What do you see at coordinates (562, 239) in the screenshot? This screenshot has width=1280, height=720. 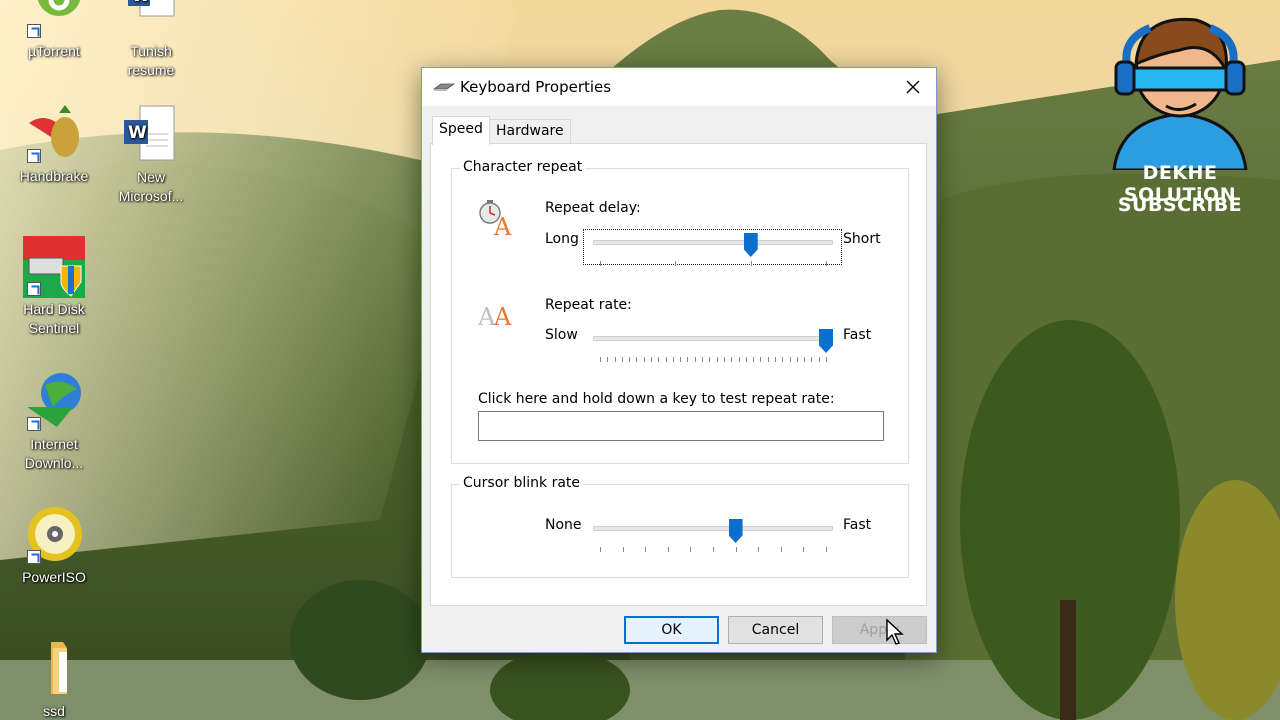 I see `repeat-delay-long-label: Long` at bounding box center [562, 239].